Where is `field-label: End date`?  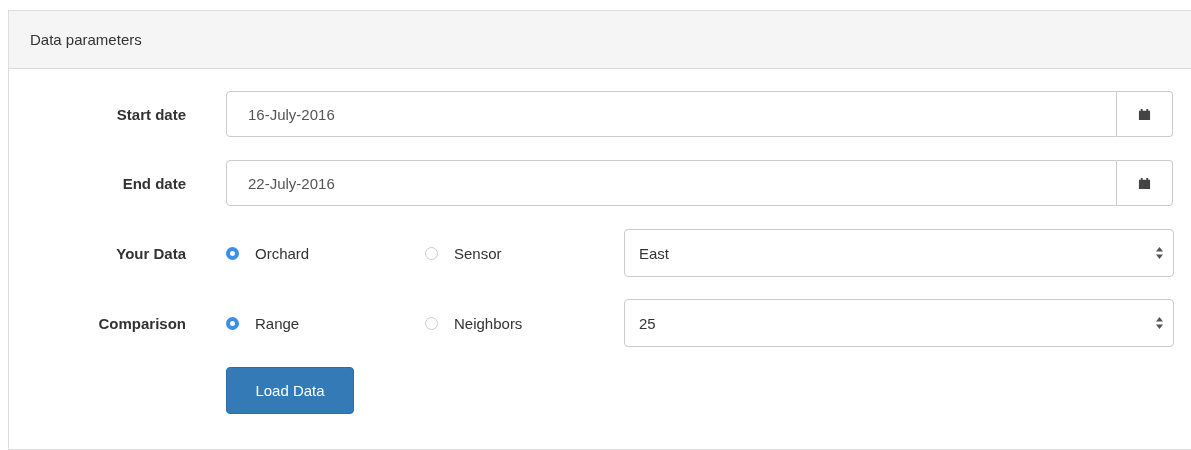 field-label: End date is located at coordinates (153, 183).